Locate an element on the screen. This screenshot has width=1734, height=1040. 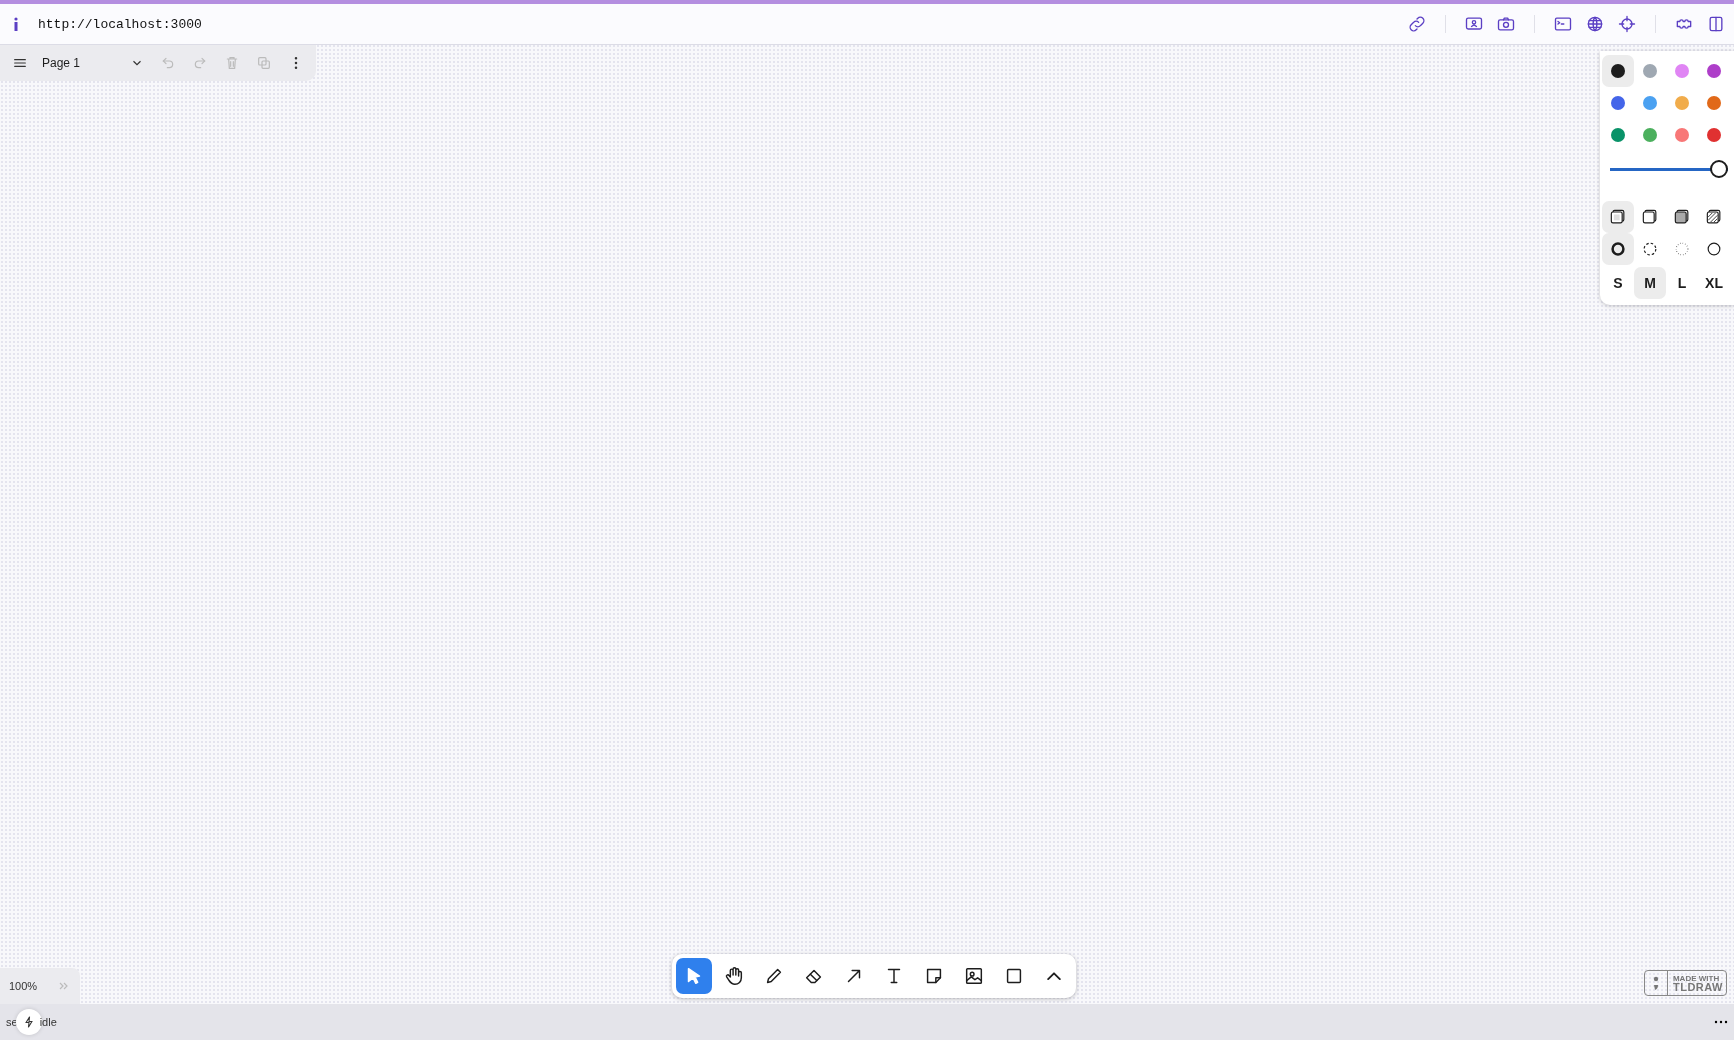
made-with-badge: MADE WITH TLDRAW is located at coordinates (1685, 983).